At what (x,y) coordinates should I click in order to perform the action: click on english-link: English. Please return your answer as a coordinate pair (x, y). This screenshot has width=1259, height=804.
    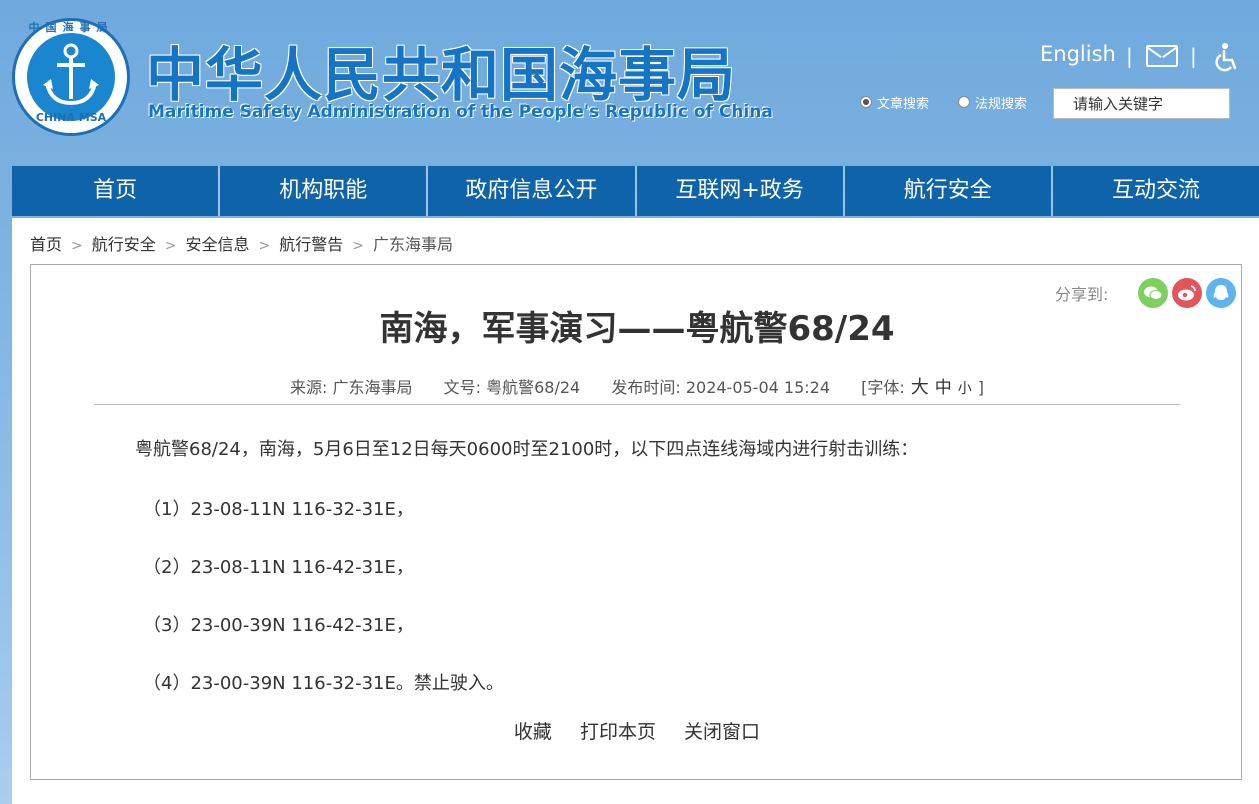
    Looking at the image, I should click on (1078, 54).